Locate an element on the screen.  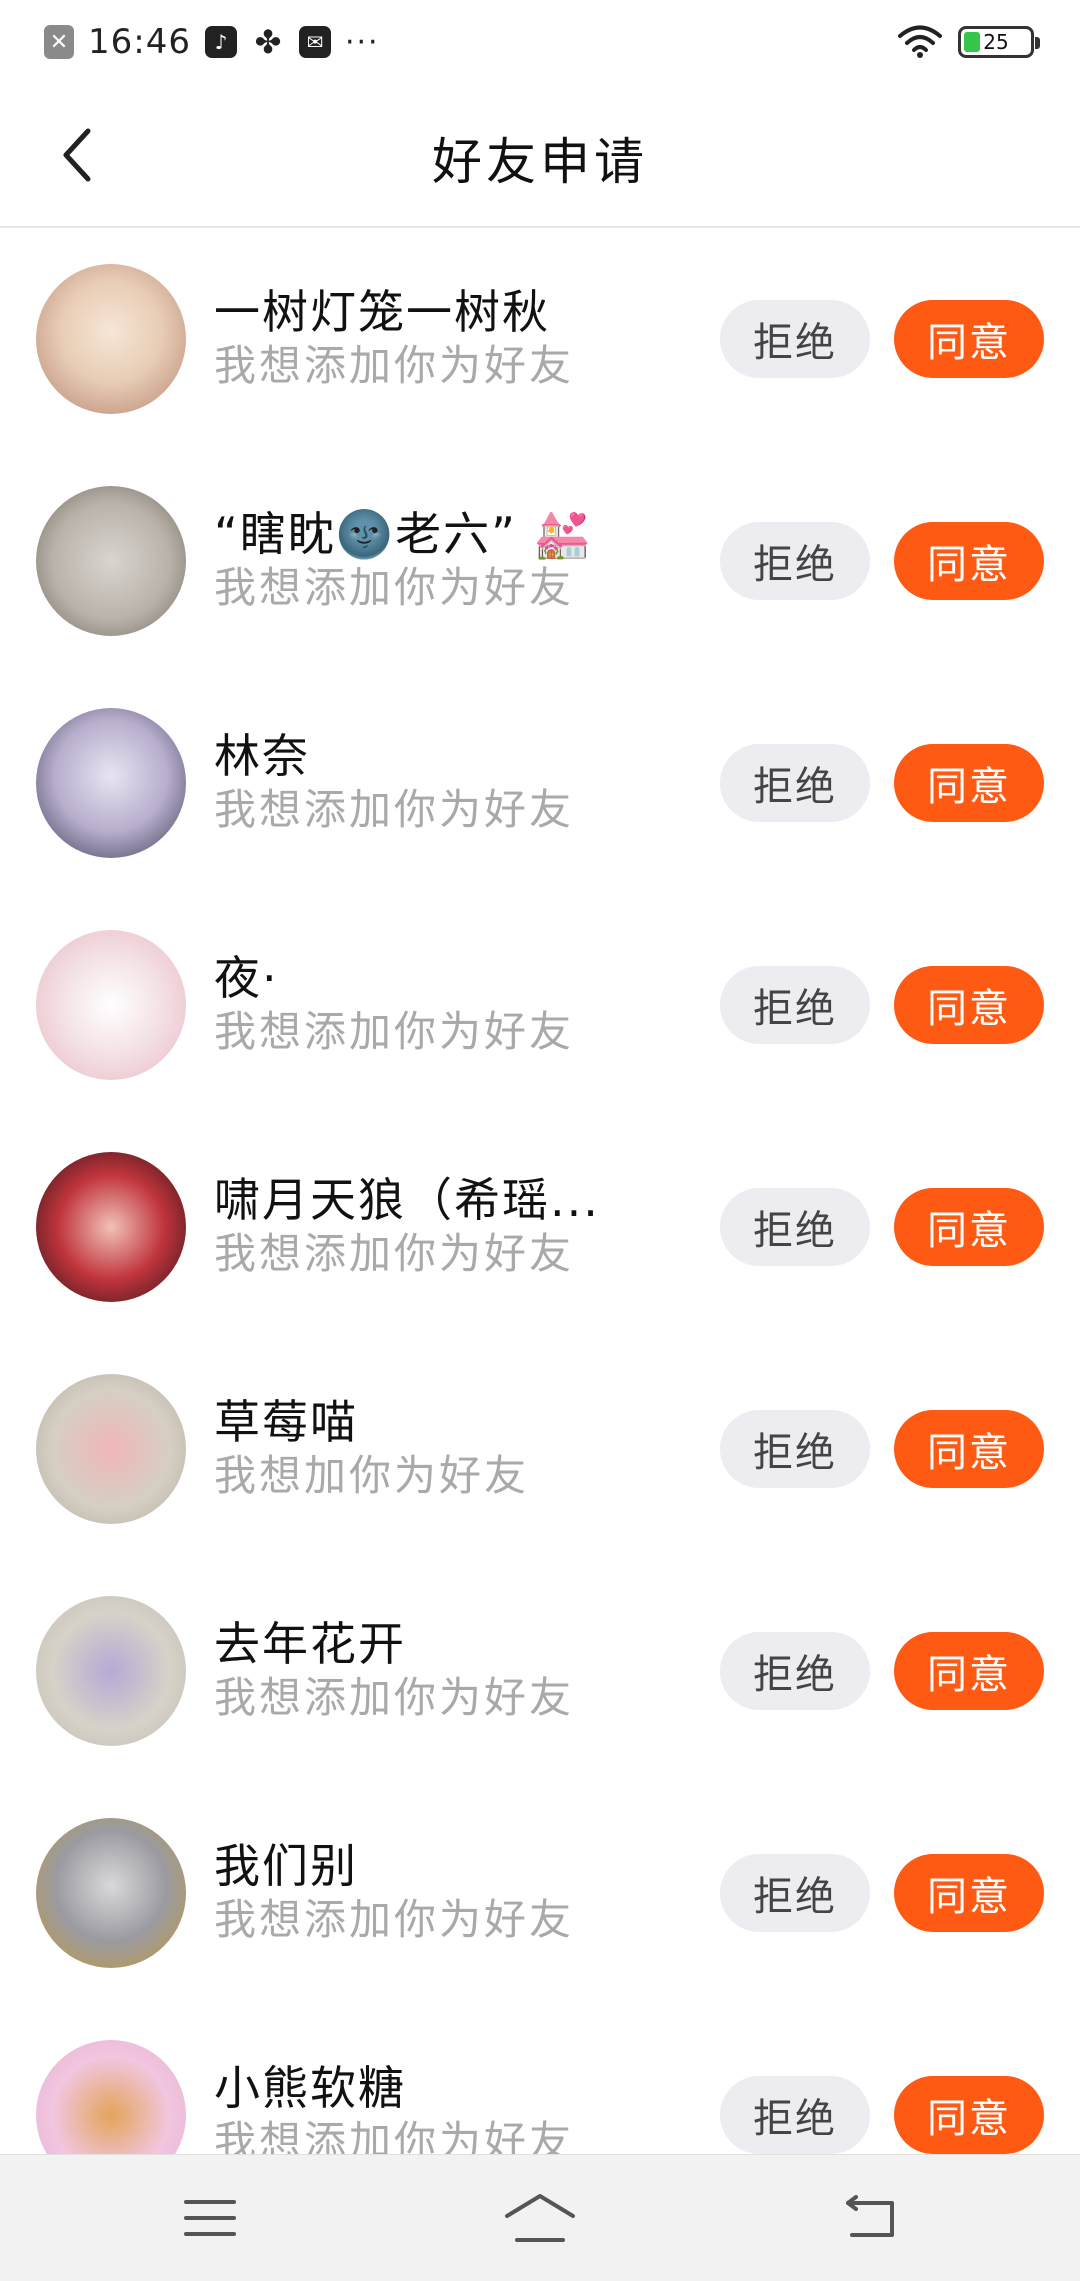
wifi-icon is located at coordinates (920, 41).